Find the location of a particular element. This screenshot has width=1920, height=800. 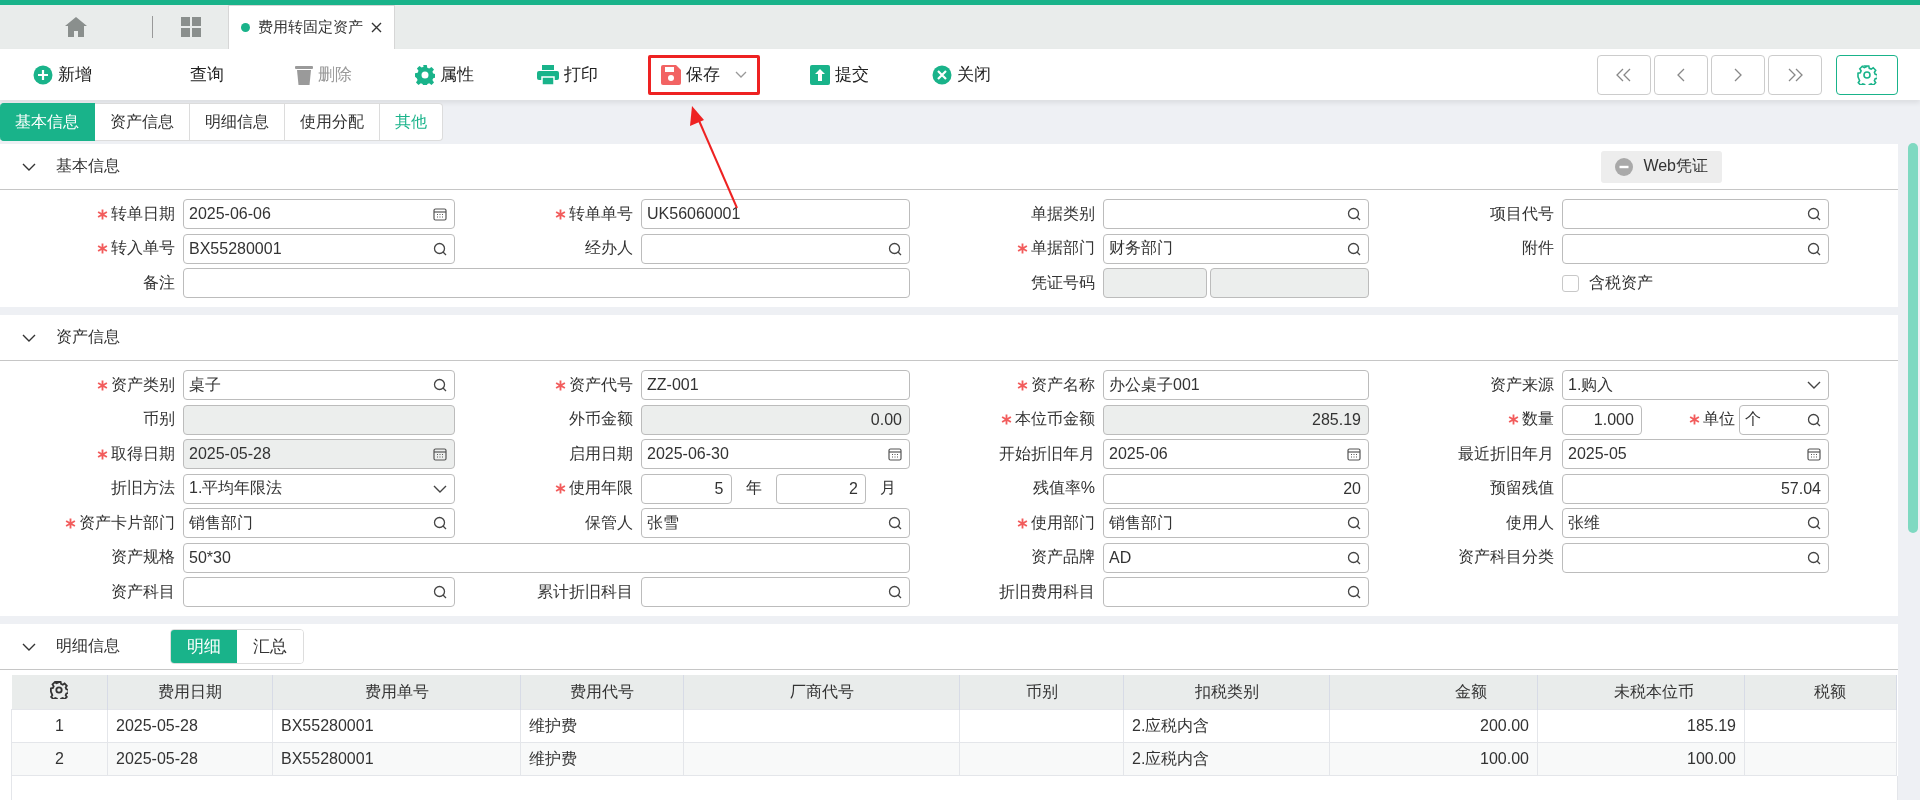

date-field: 2025-05 is located at coordinates (1695, 454).